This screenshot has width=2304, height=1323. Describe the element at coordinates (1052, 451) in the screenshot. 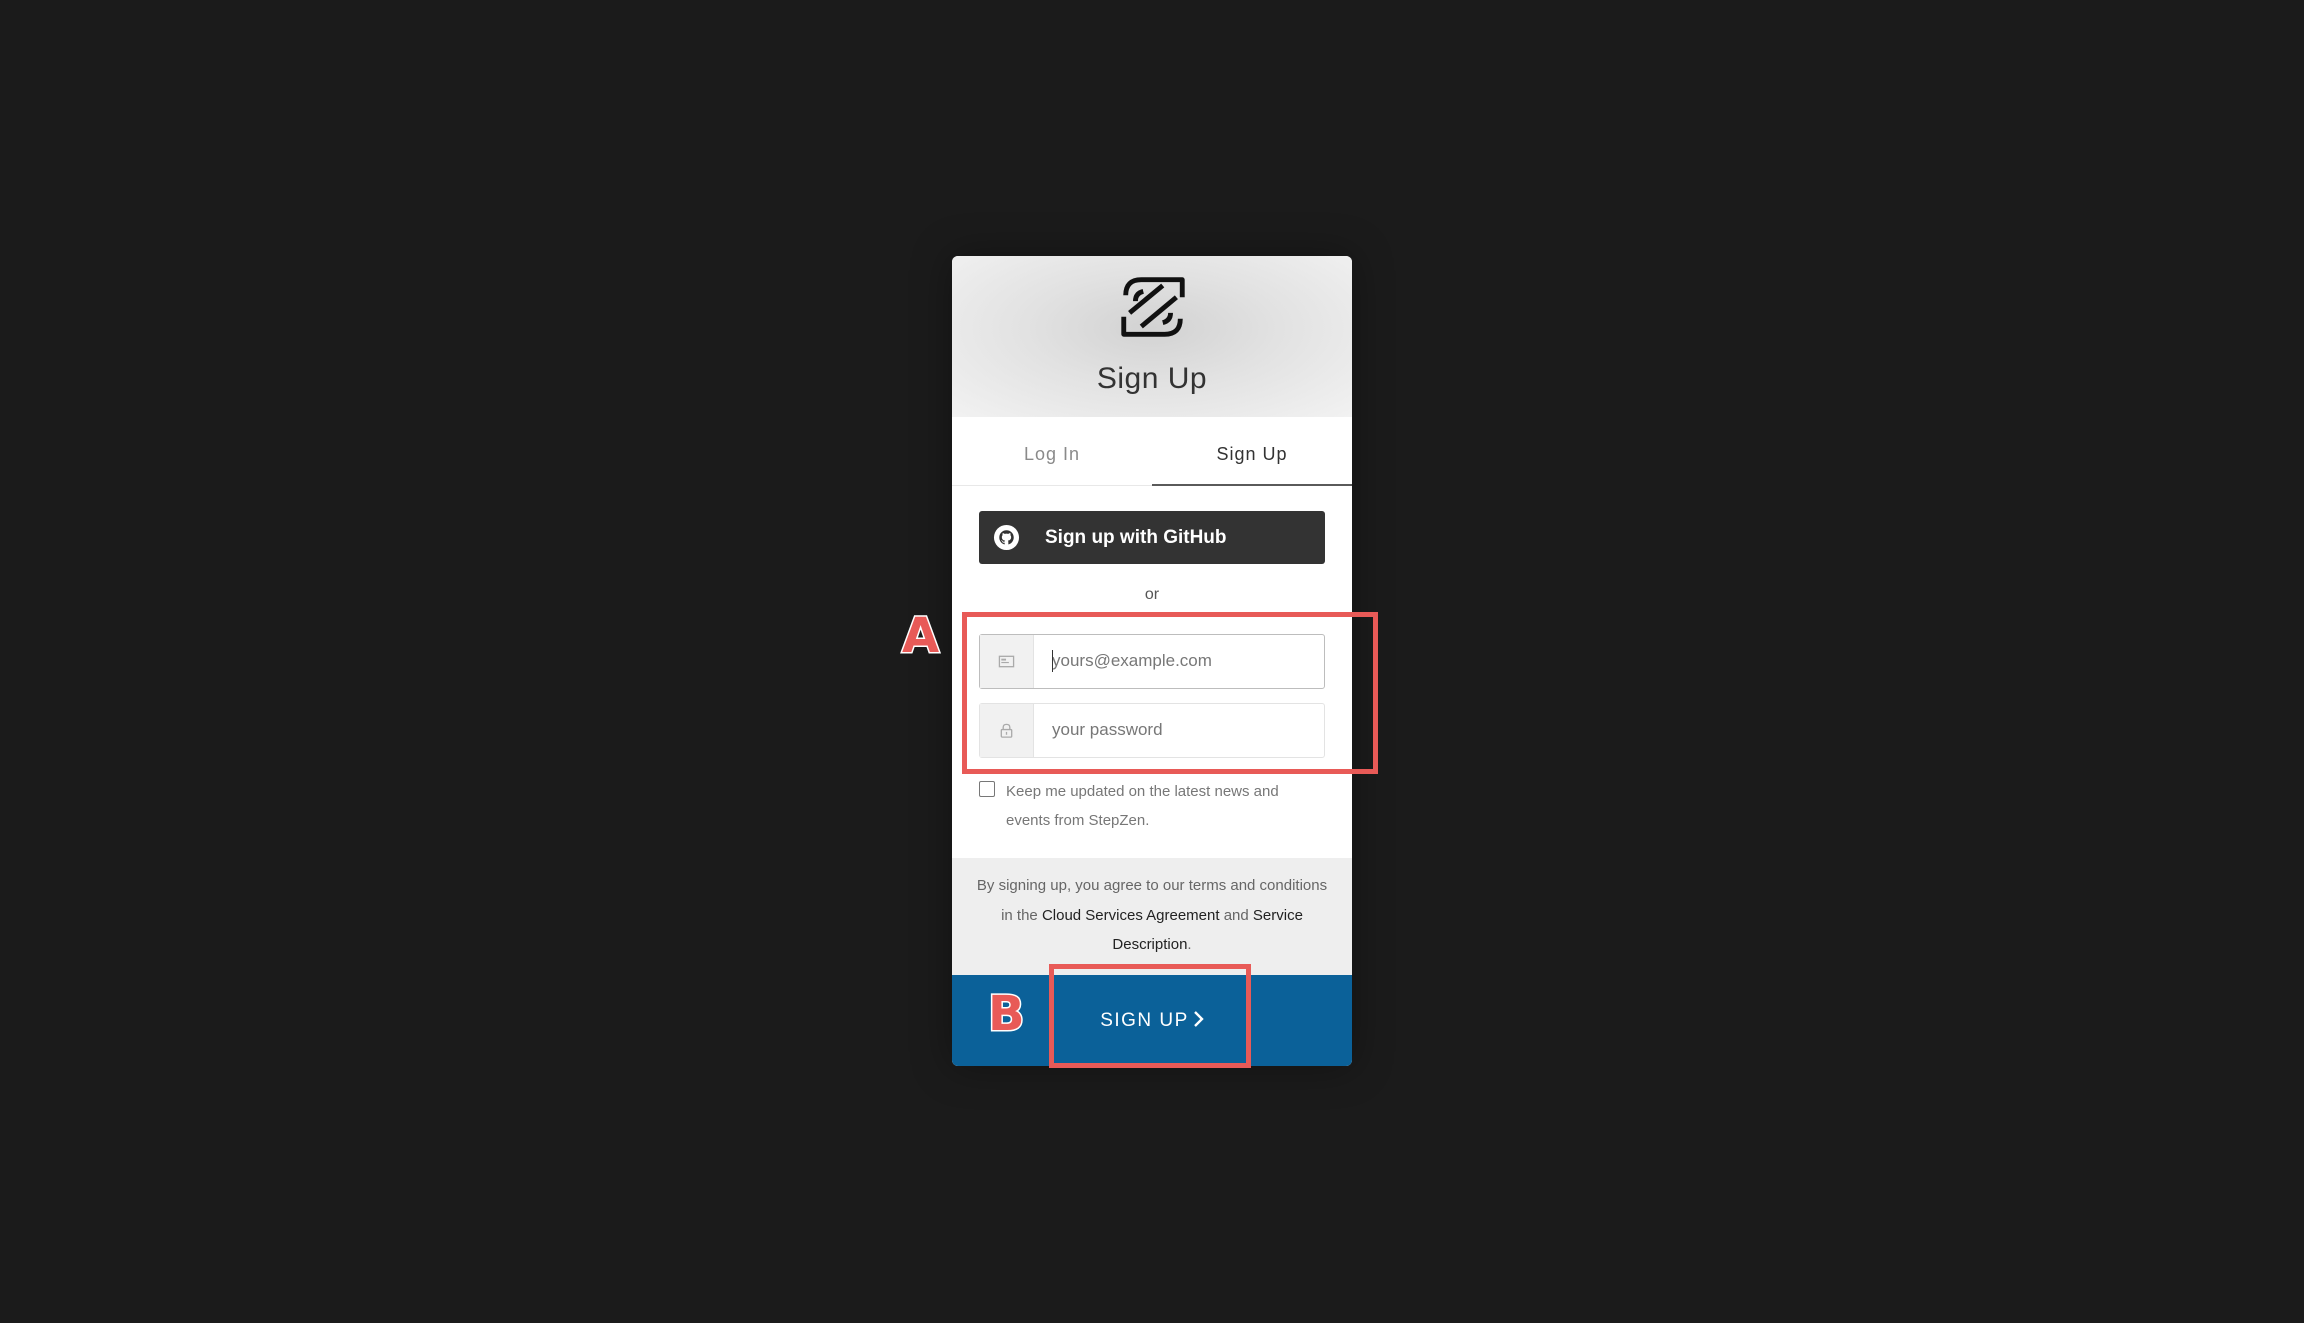

I see `tab-log-in: Log In` at that location.